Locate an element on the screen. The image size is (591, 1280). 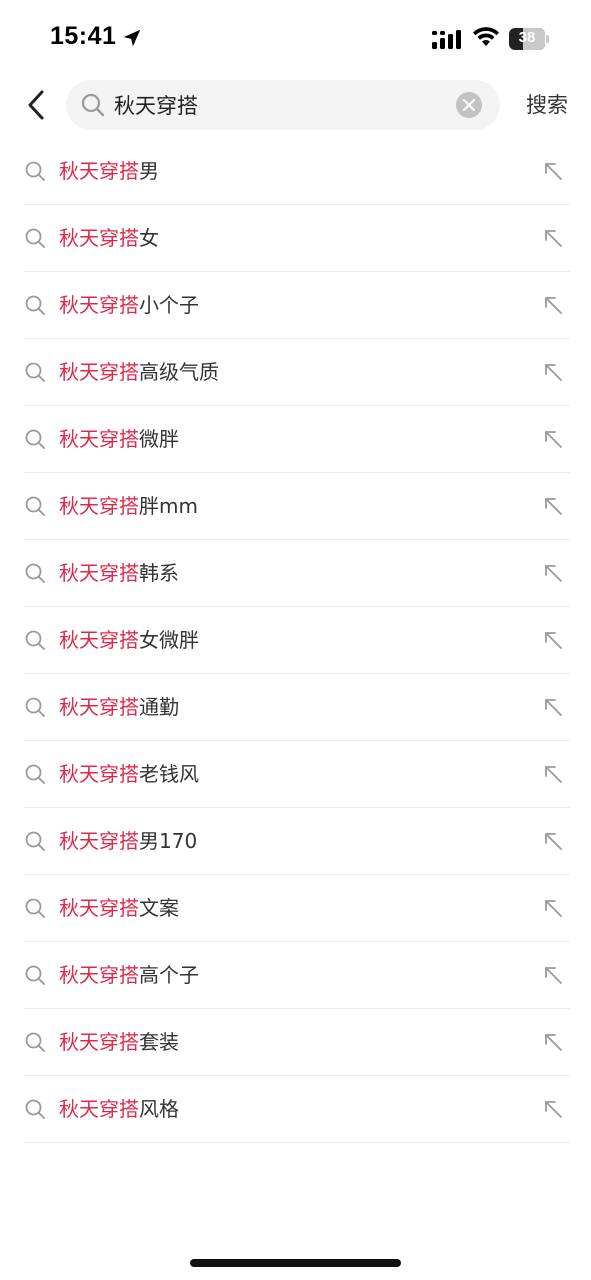
battery-cap is located at coordinates (547, 39).